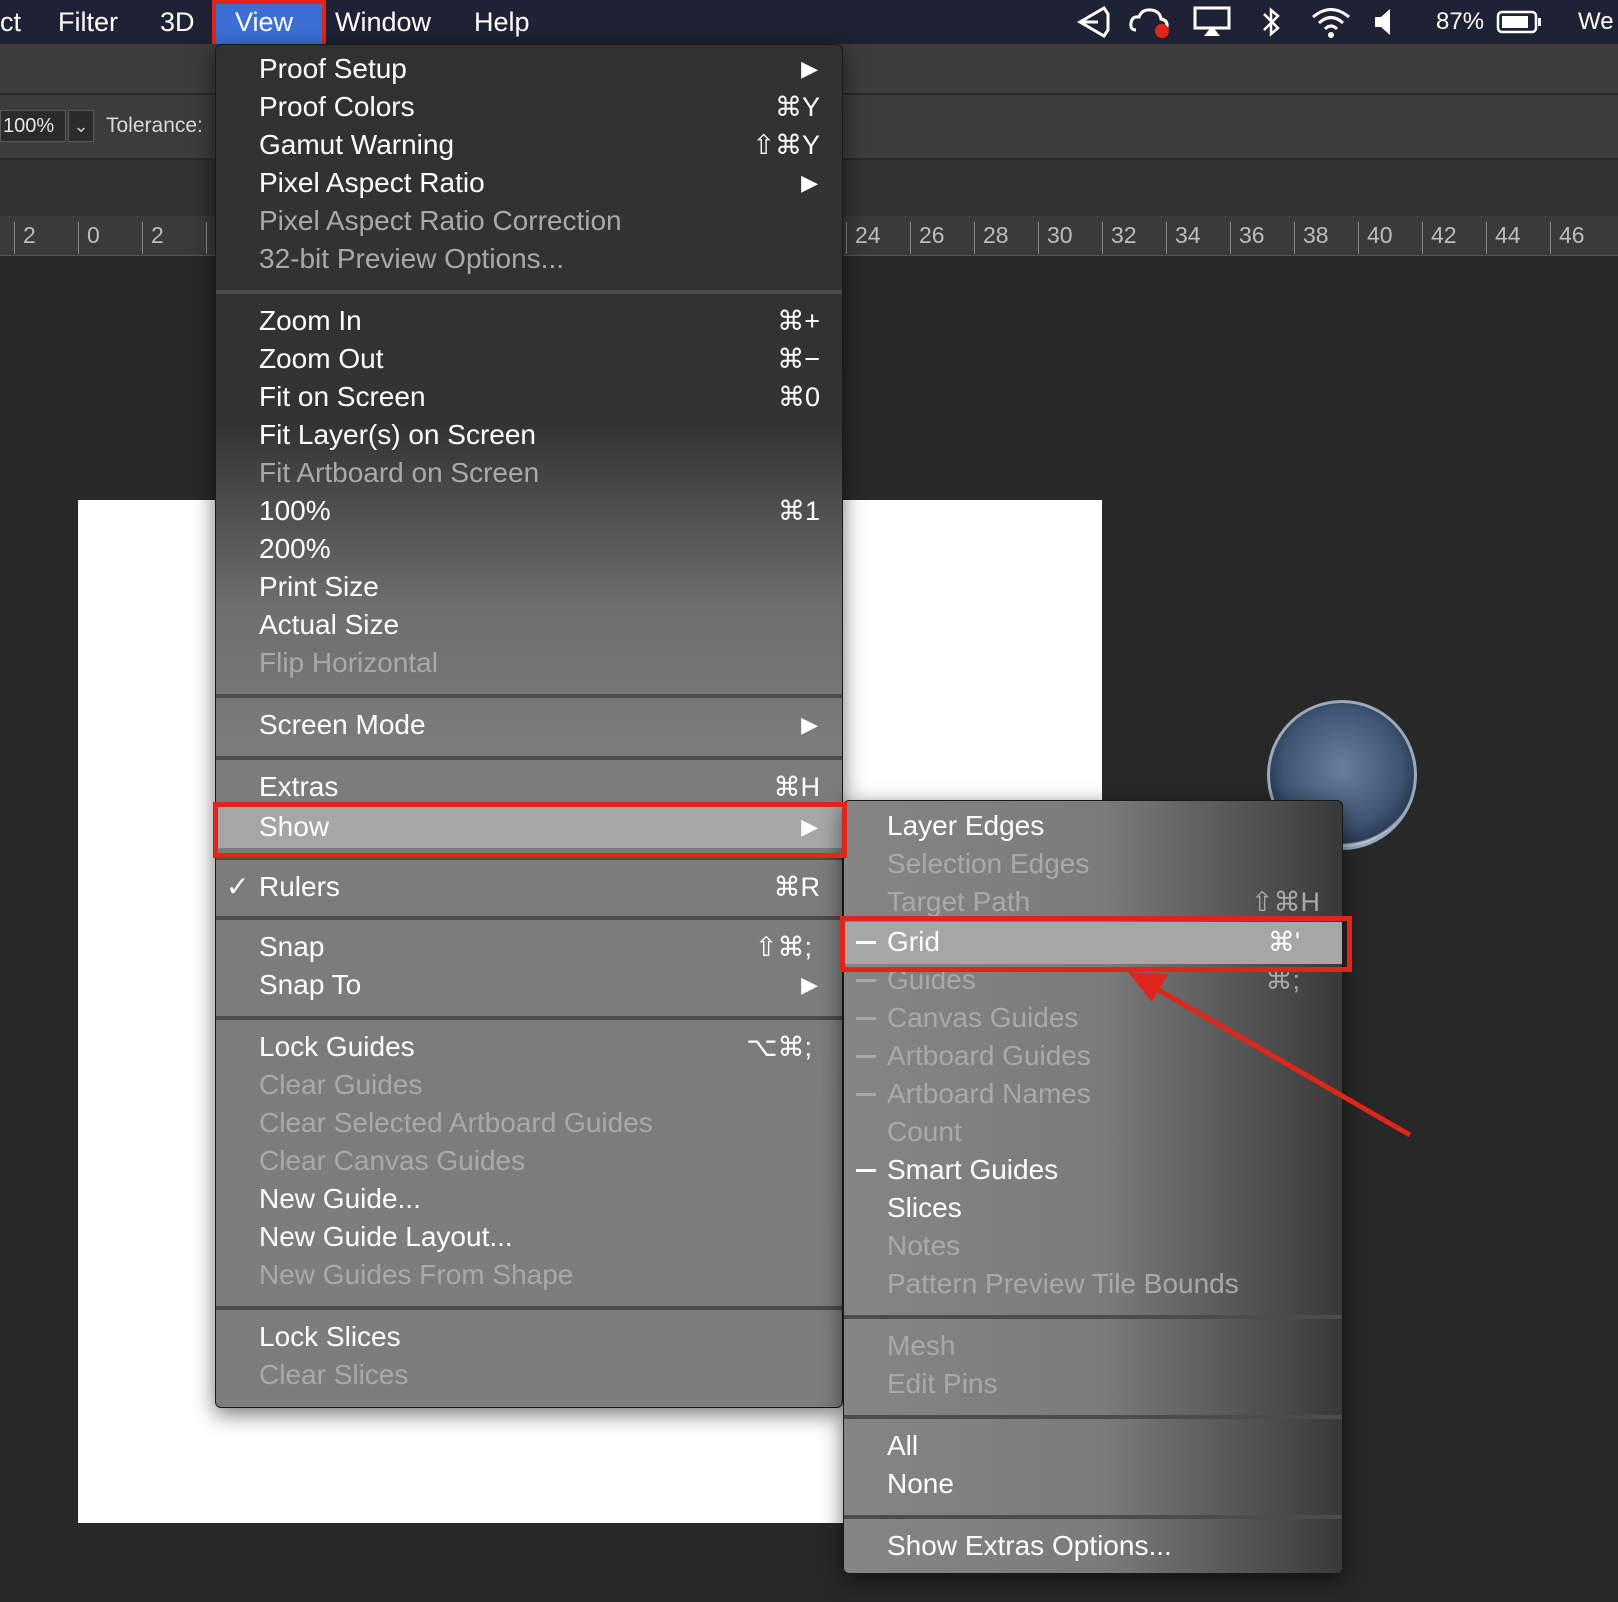 This screenshot has height=1602, width=1618. I want to click on annotation-arrow-icon, so click(1270, 1055).